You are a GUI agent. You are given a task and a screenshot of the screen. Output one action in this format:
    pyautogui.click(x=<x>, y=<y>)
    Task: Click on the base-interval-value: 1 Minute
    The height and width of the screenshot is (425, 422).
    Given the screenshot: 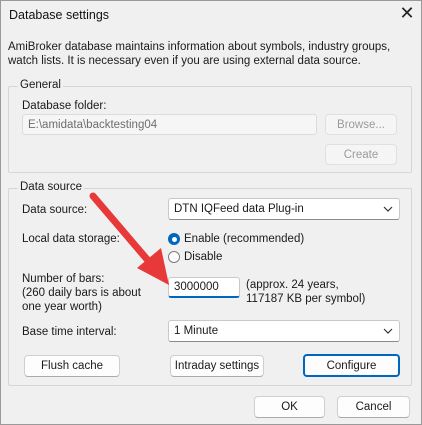 What is the action you would take?
    pyautogui.click(x=196, y=331)
    